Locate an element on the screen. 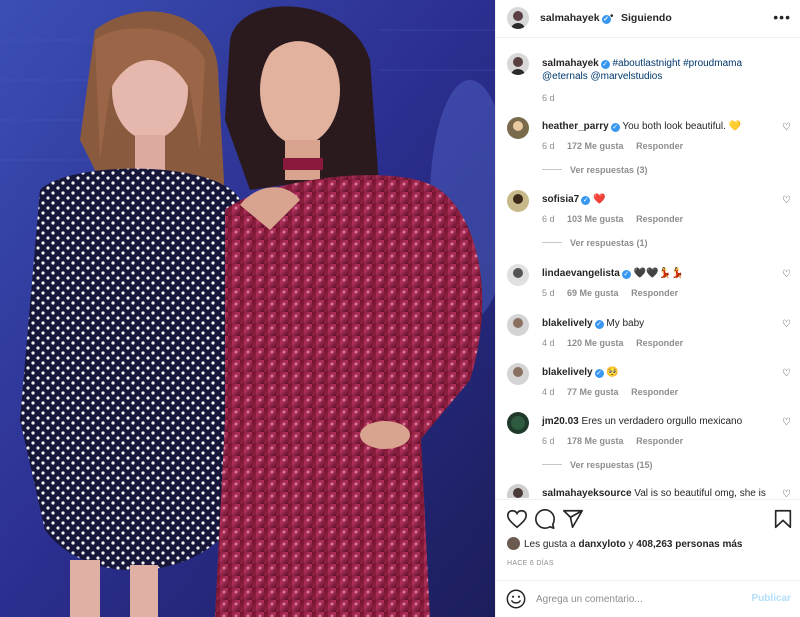 The width and height of the screenshot is (800, 617). comment-text: lindaevangelista ✓ 🖤🖤💃💃 is located at coordinates (659, 273).